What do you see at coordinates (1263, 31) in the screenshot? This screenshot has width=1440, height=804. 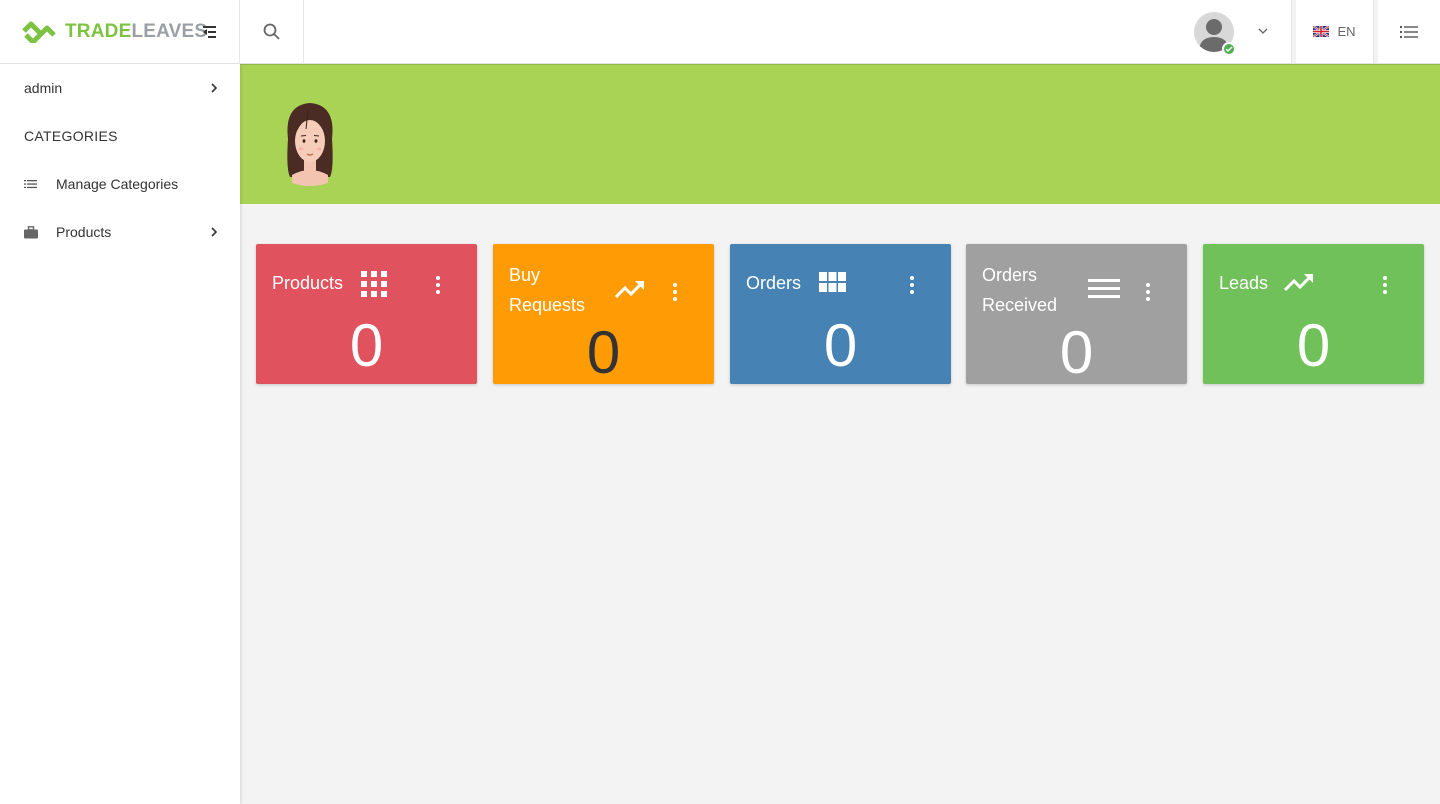 I see `chevron-down-icon` at bounding box center [1263, 31].